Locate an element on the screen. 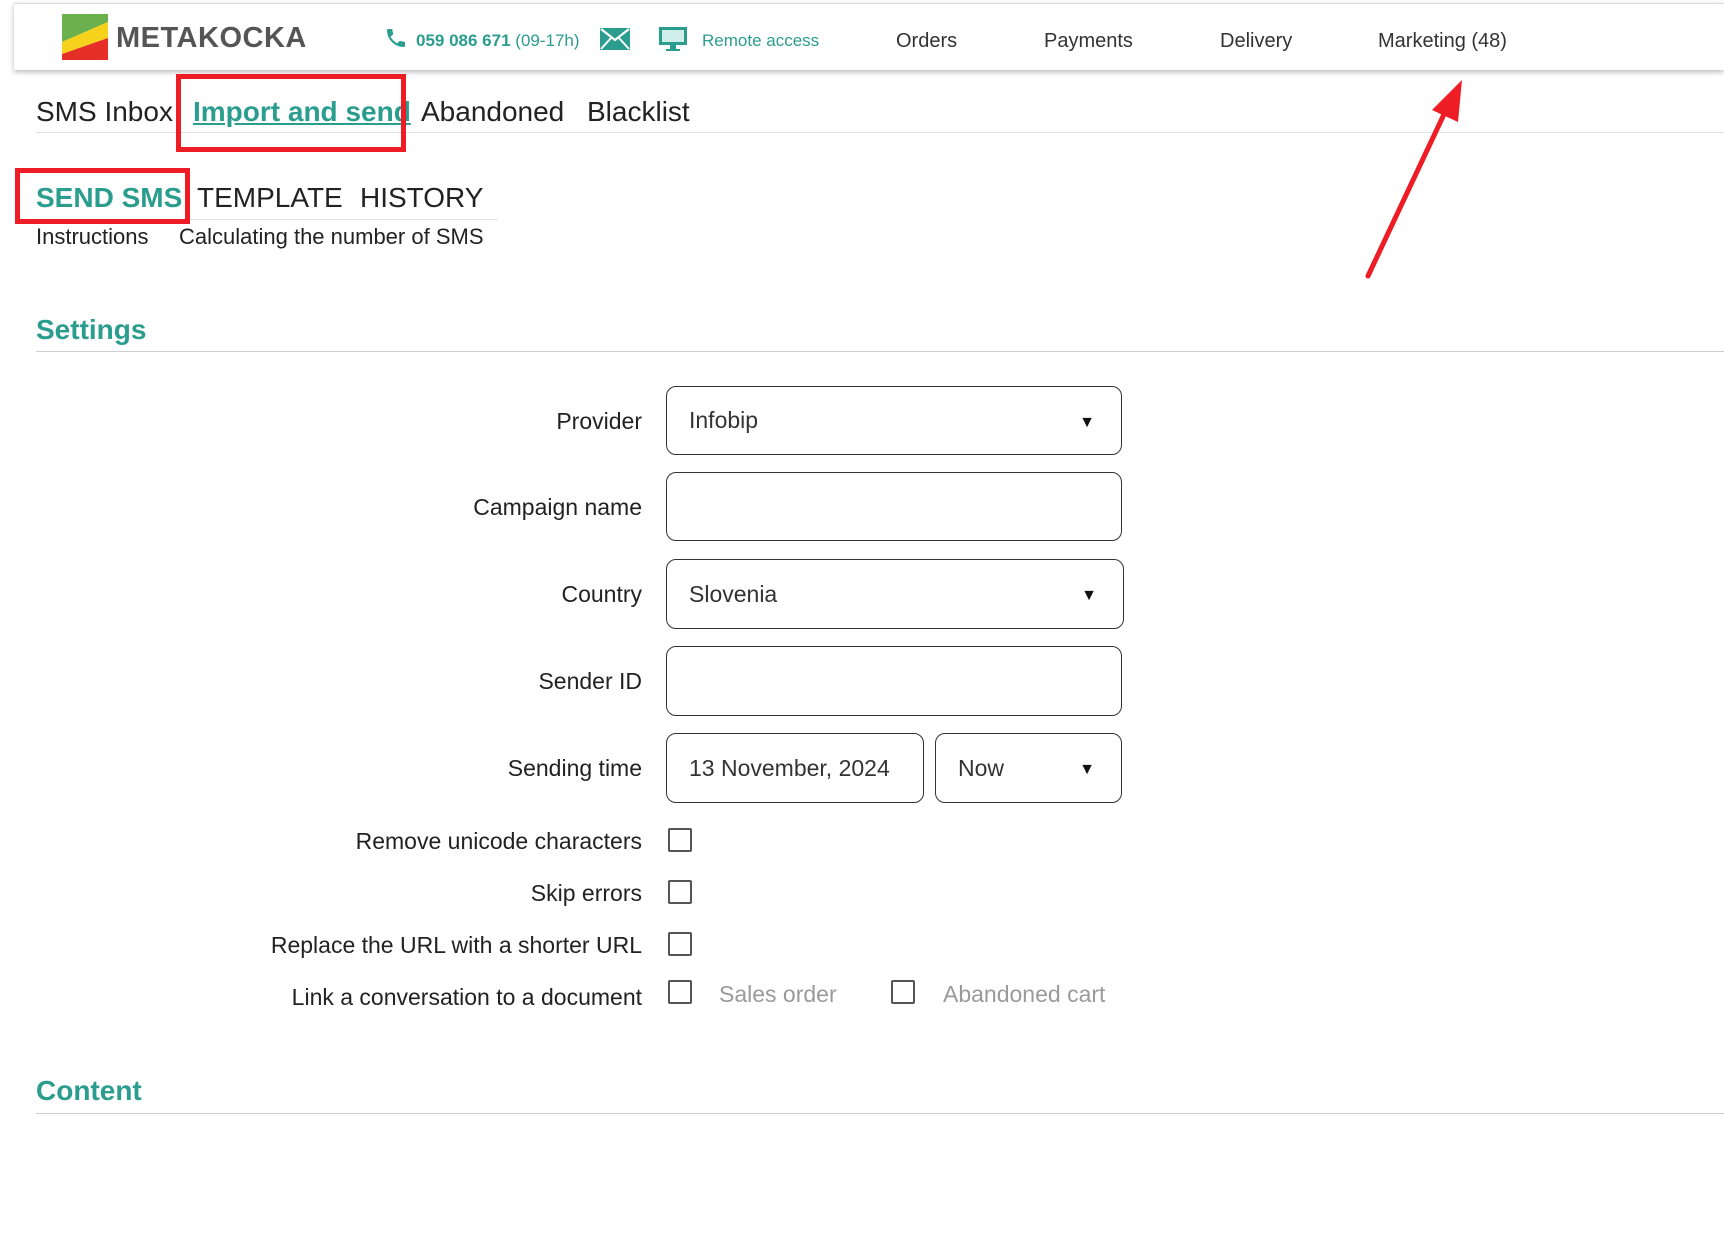 The height and width of the screenshot is (1243, 1724). sender-id-input is located at coordinates (894, 681).